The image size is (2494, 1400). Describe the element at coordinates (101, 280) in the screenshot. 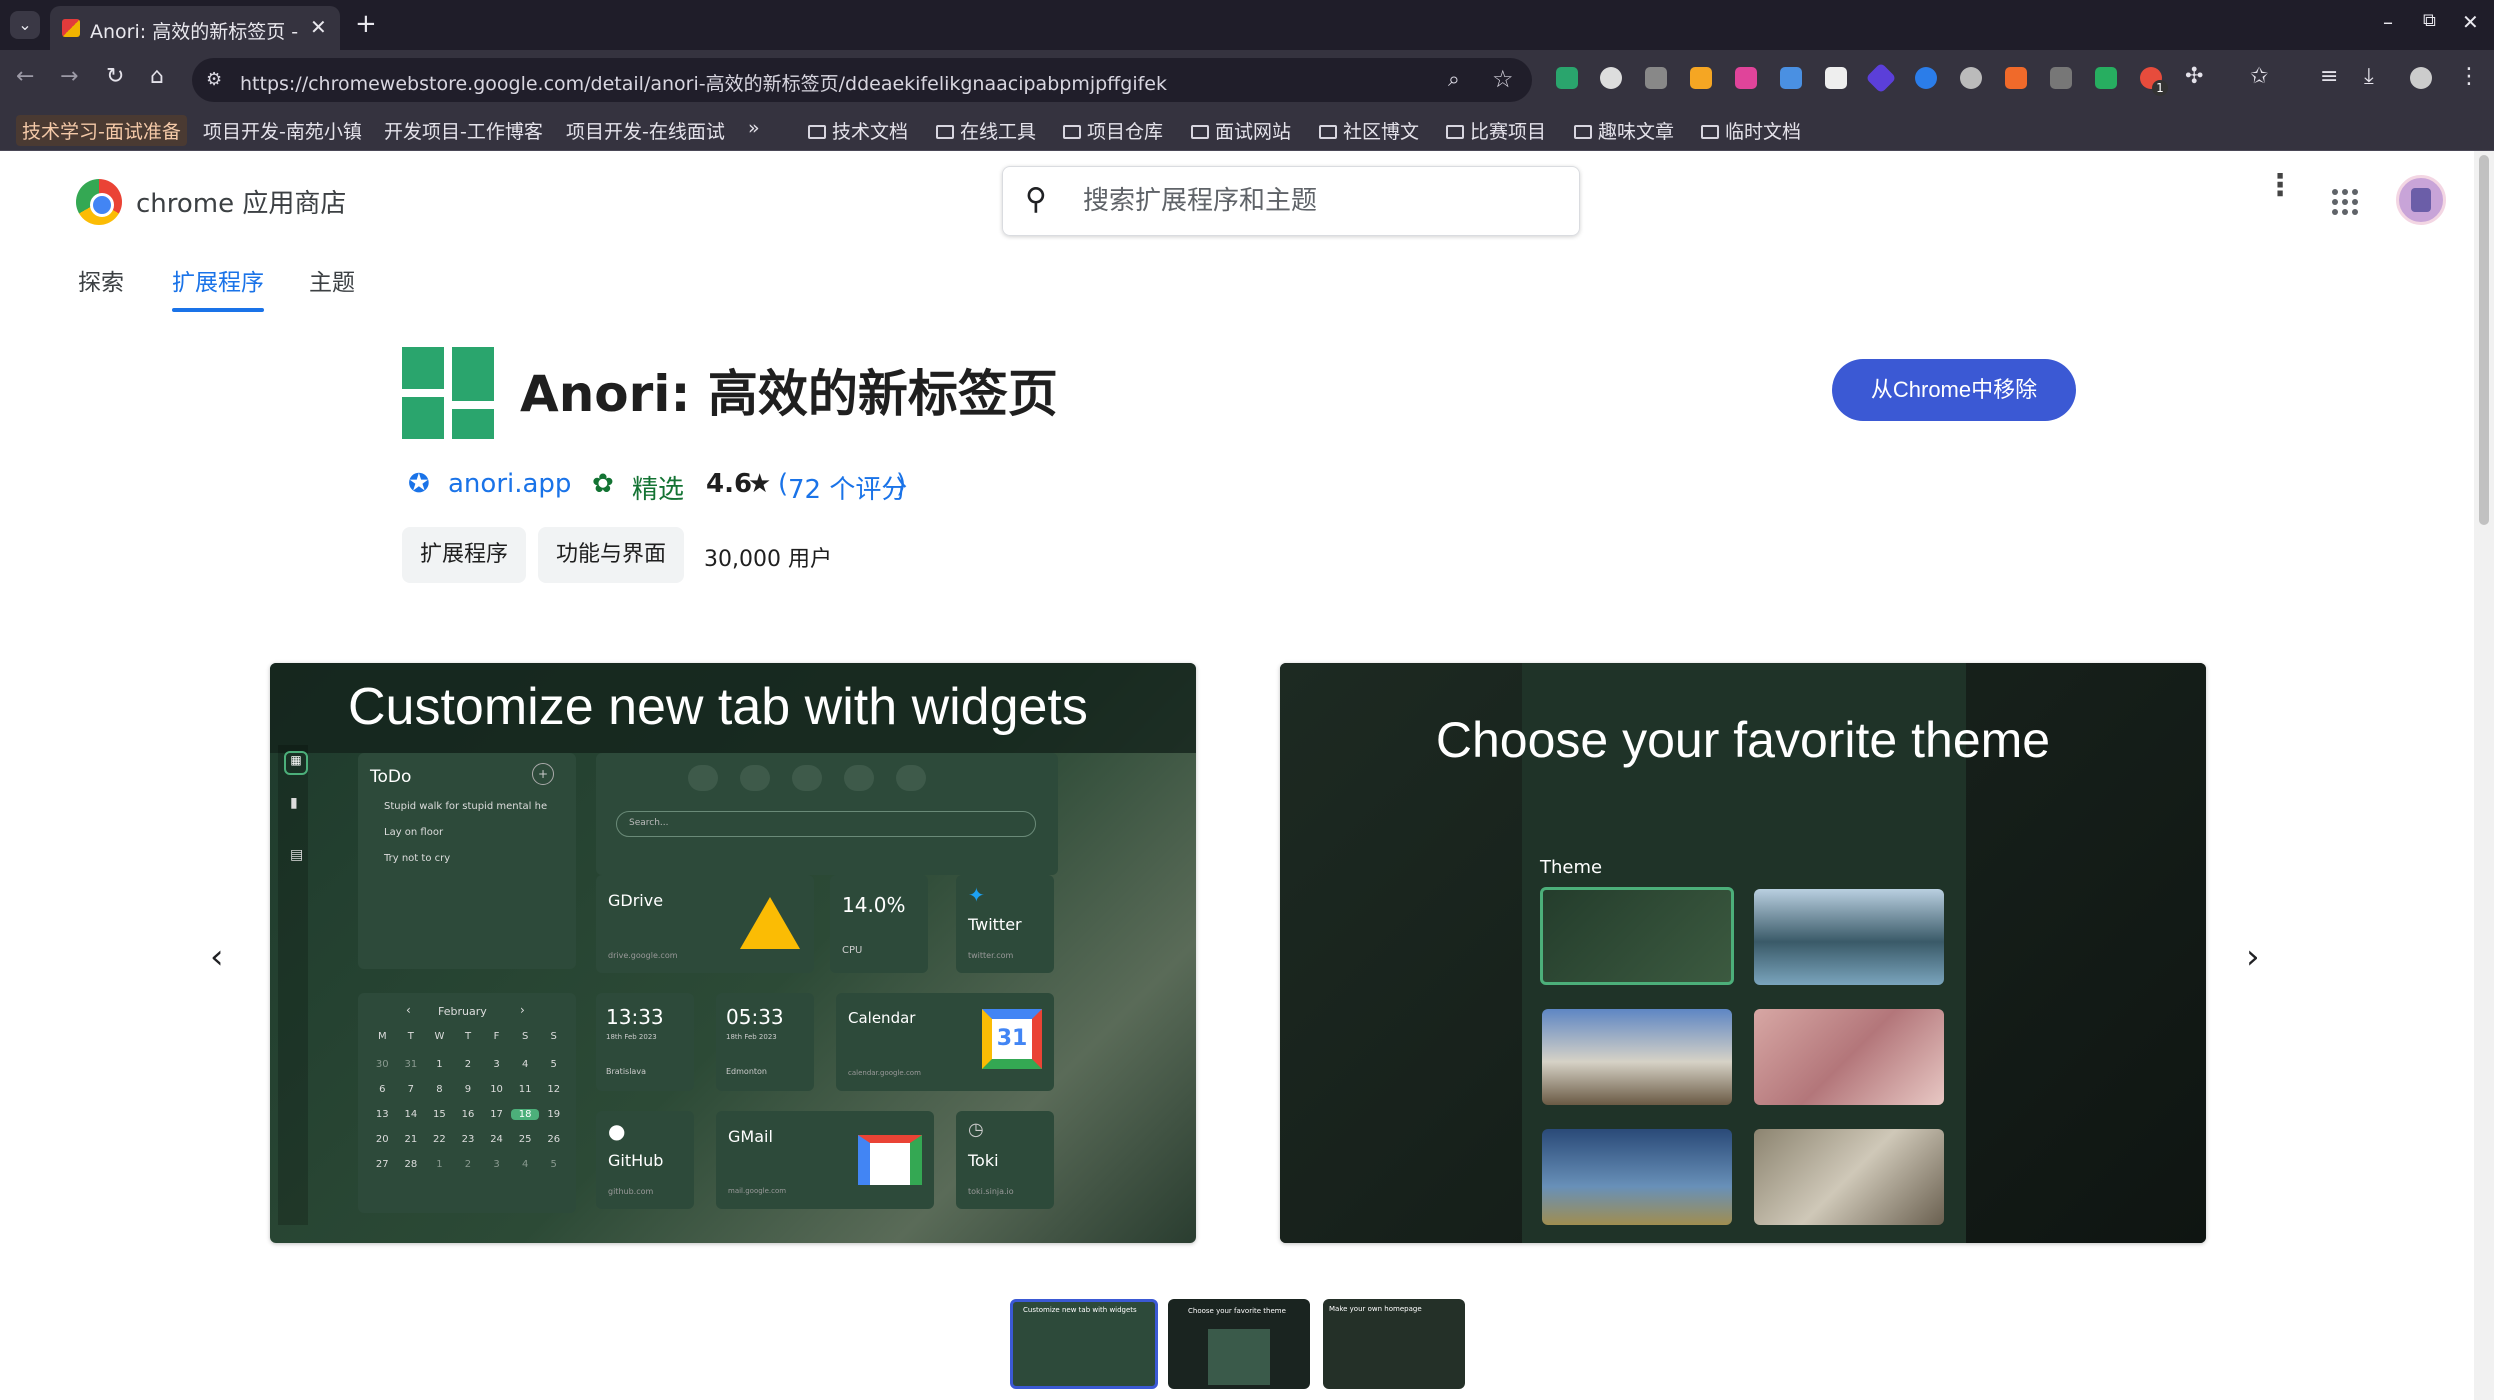

I see `tab-explore: 探索` at that location.